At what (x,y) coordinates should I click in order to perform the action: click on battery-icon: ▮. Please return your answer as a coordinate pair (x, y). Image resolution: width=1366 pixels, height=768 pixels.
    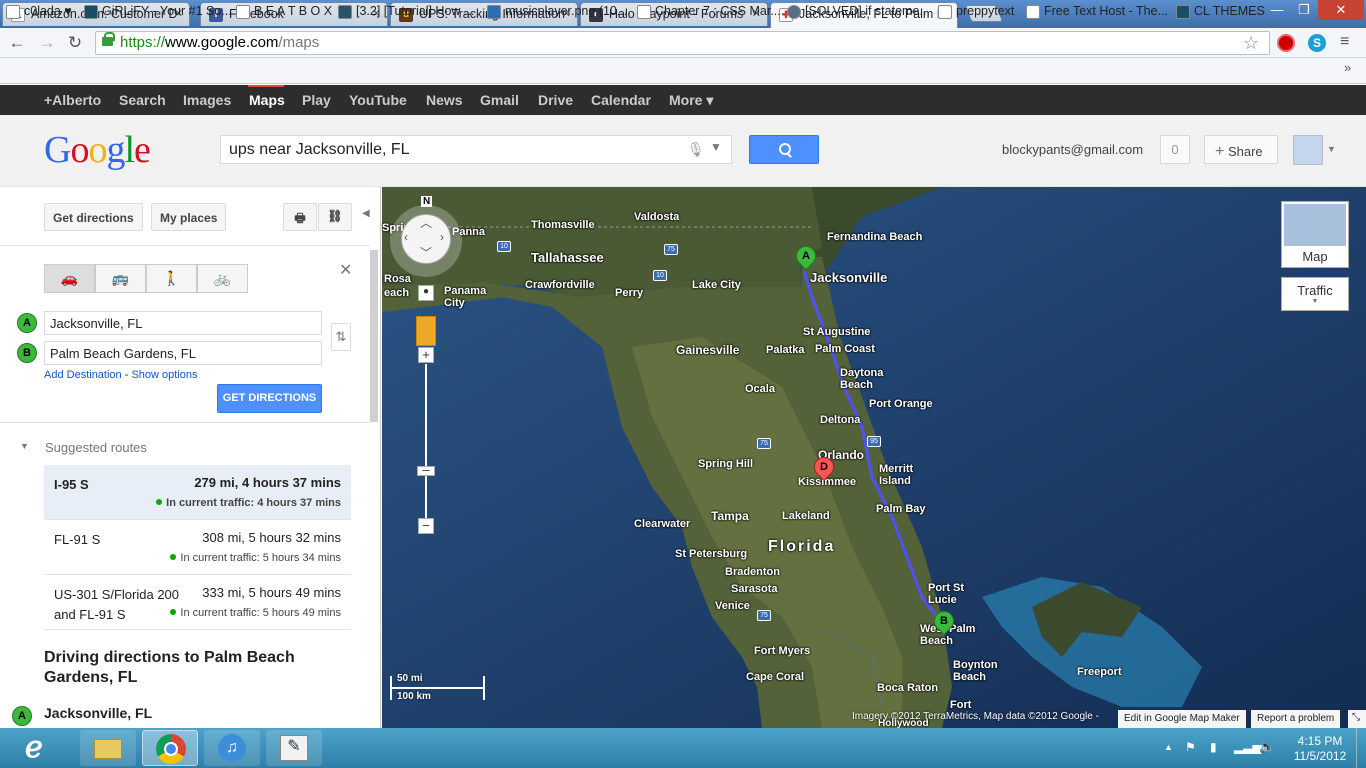
    Looking at the image, I should click on (1213, 747).